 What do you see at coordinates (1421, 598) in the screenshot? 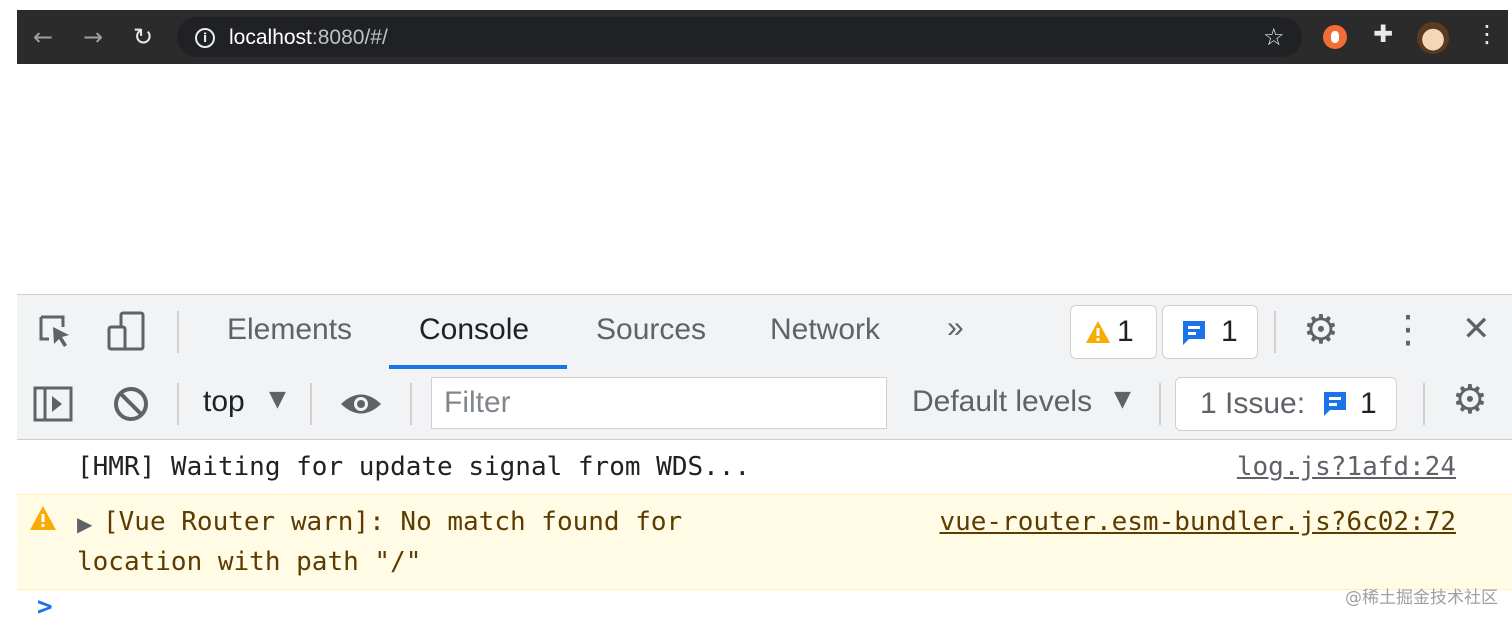
I see `watermark: @稀土掘金技术社区` at bounding box center [1421, 598].